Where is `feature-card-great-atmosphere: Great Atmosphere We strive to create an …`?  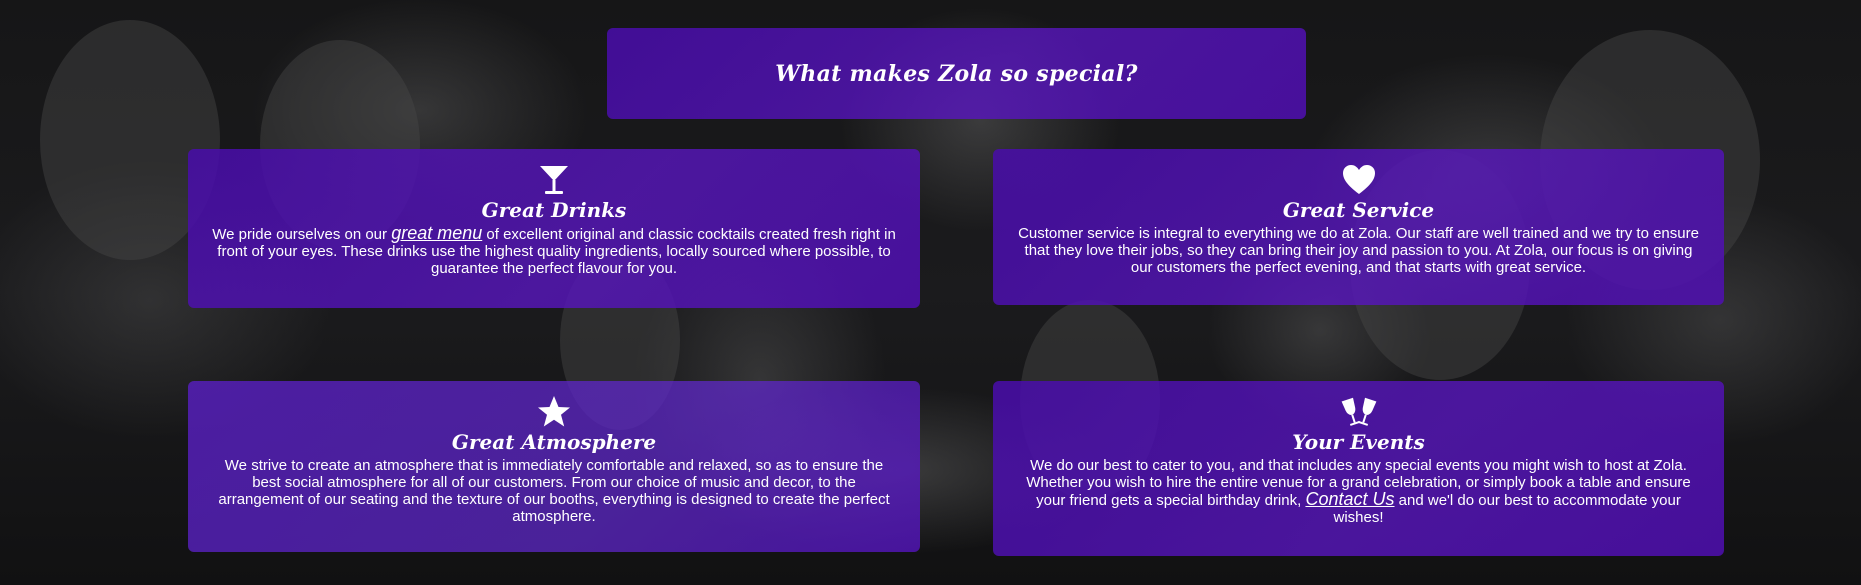
feature-card-great-atmosphere: Great Atmosphere We strive to create an … is located at coordinates (554, 466).